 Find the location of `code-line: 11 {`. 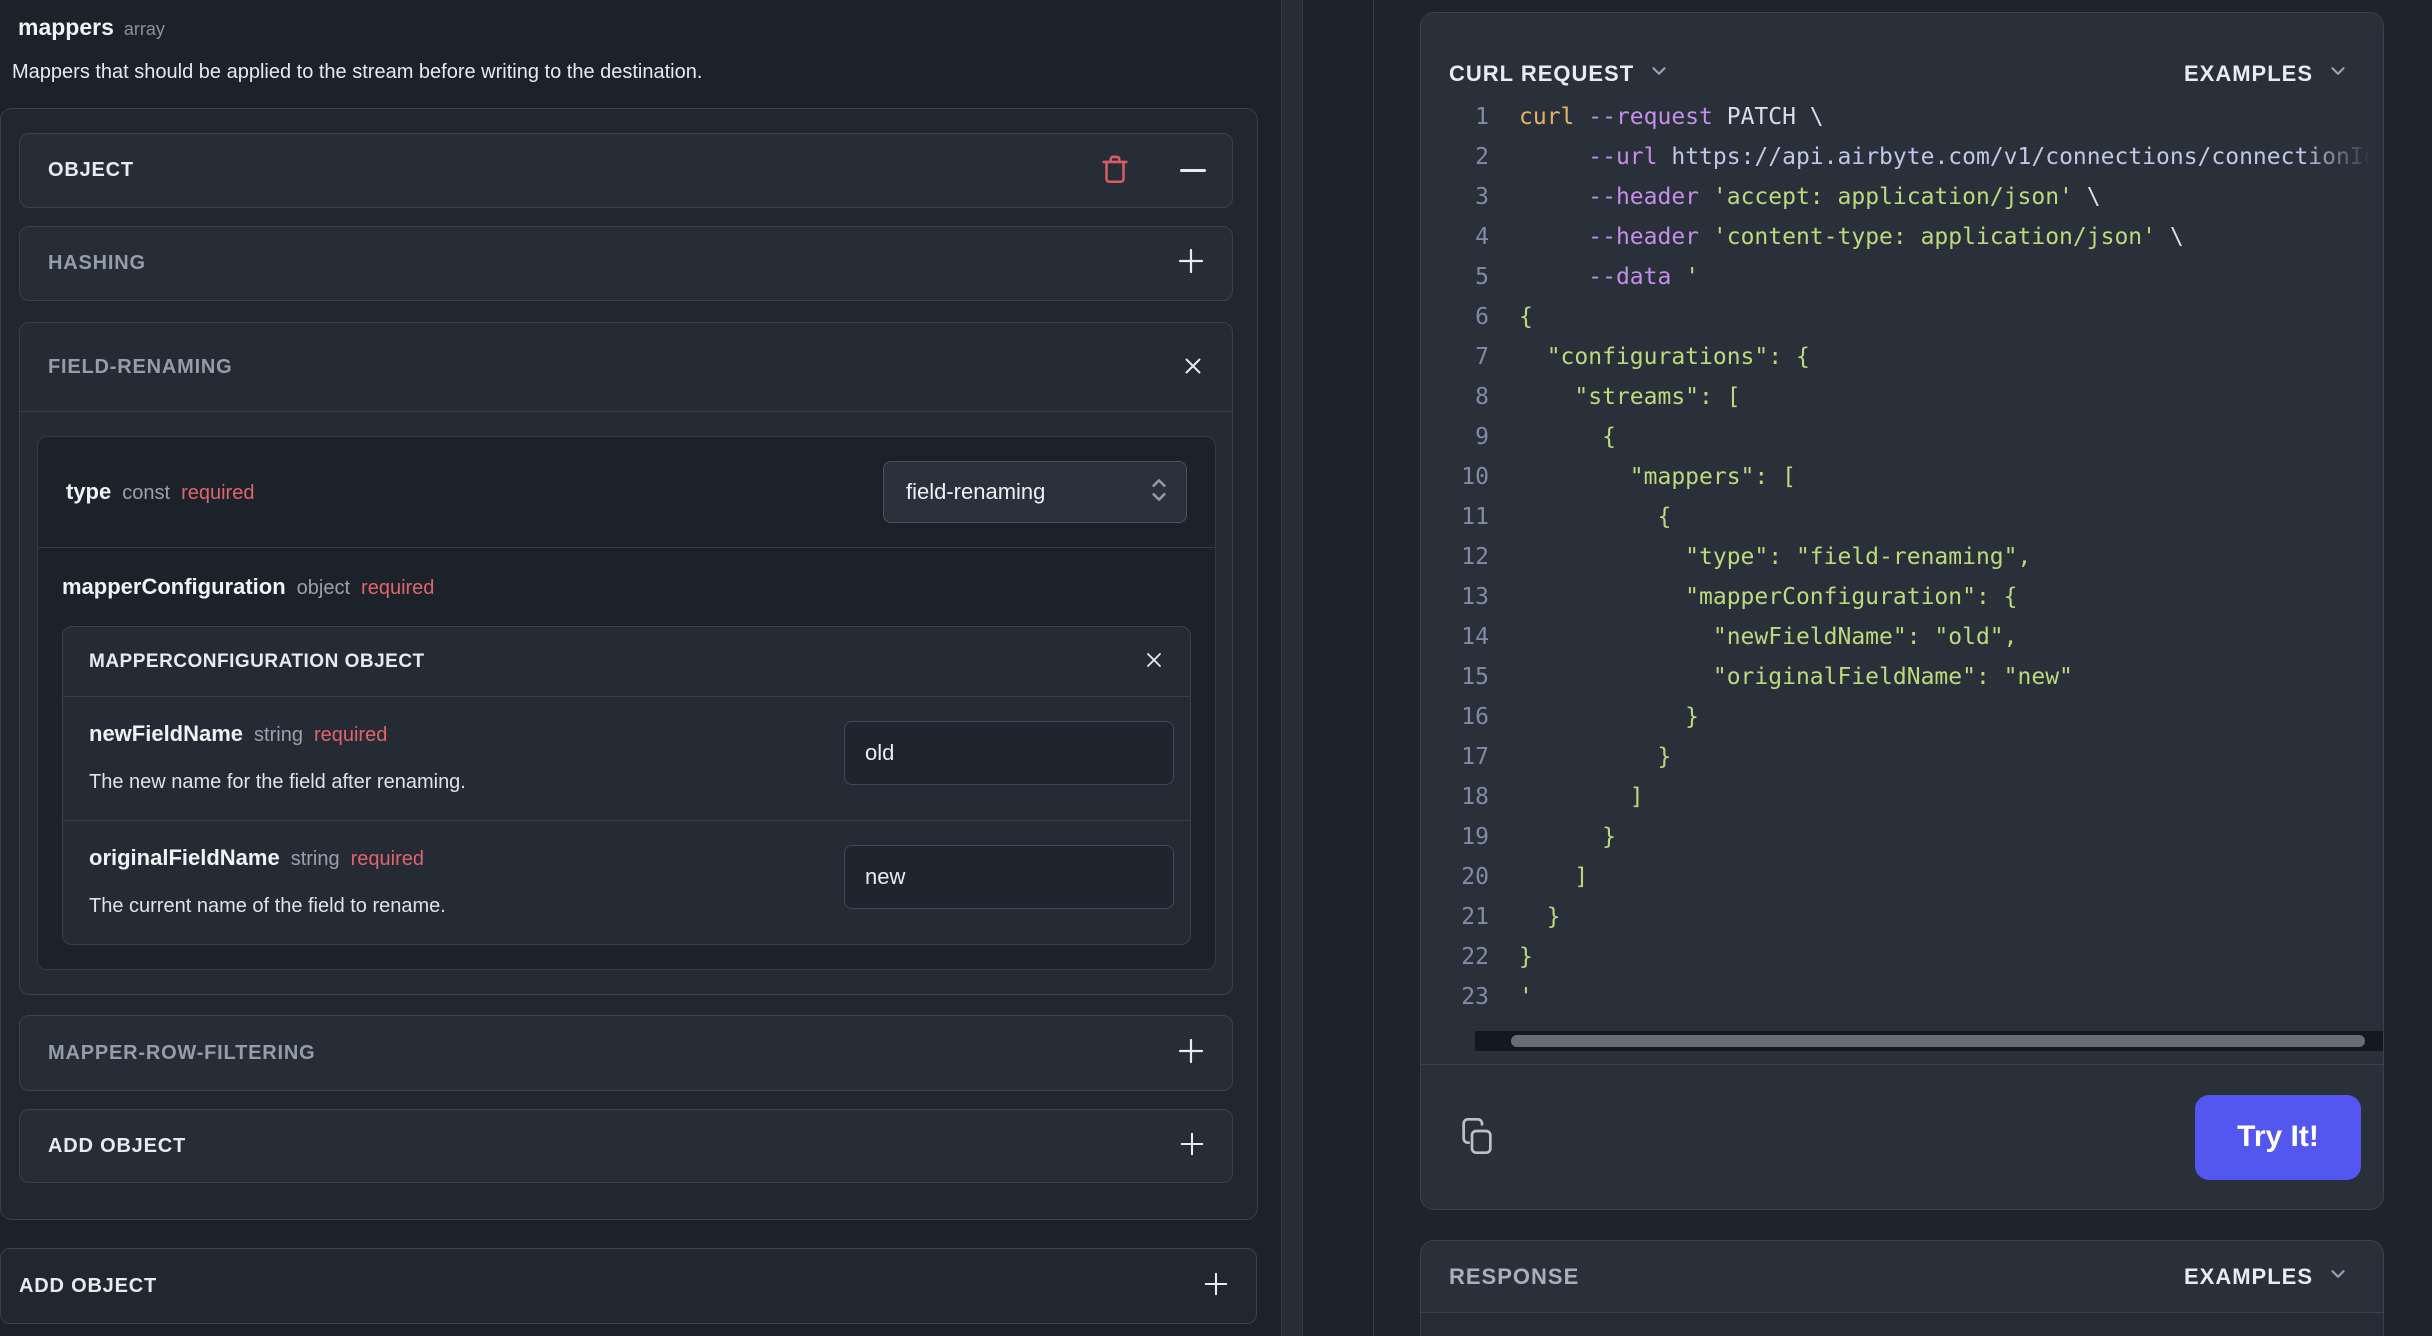

code-line: 11 { is located at coordinates (1566, 517).